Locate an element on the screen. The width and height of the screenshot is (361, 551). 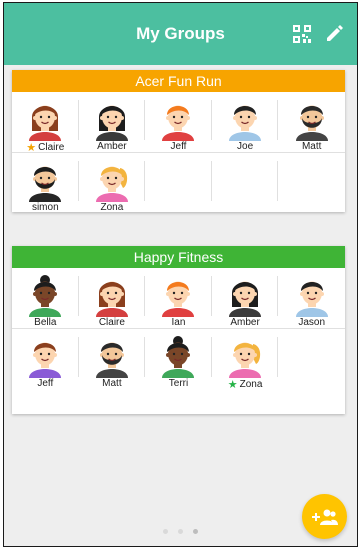
member-name: Jason is located at coordinates (311, 322).